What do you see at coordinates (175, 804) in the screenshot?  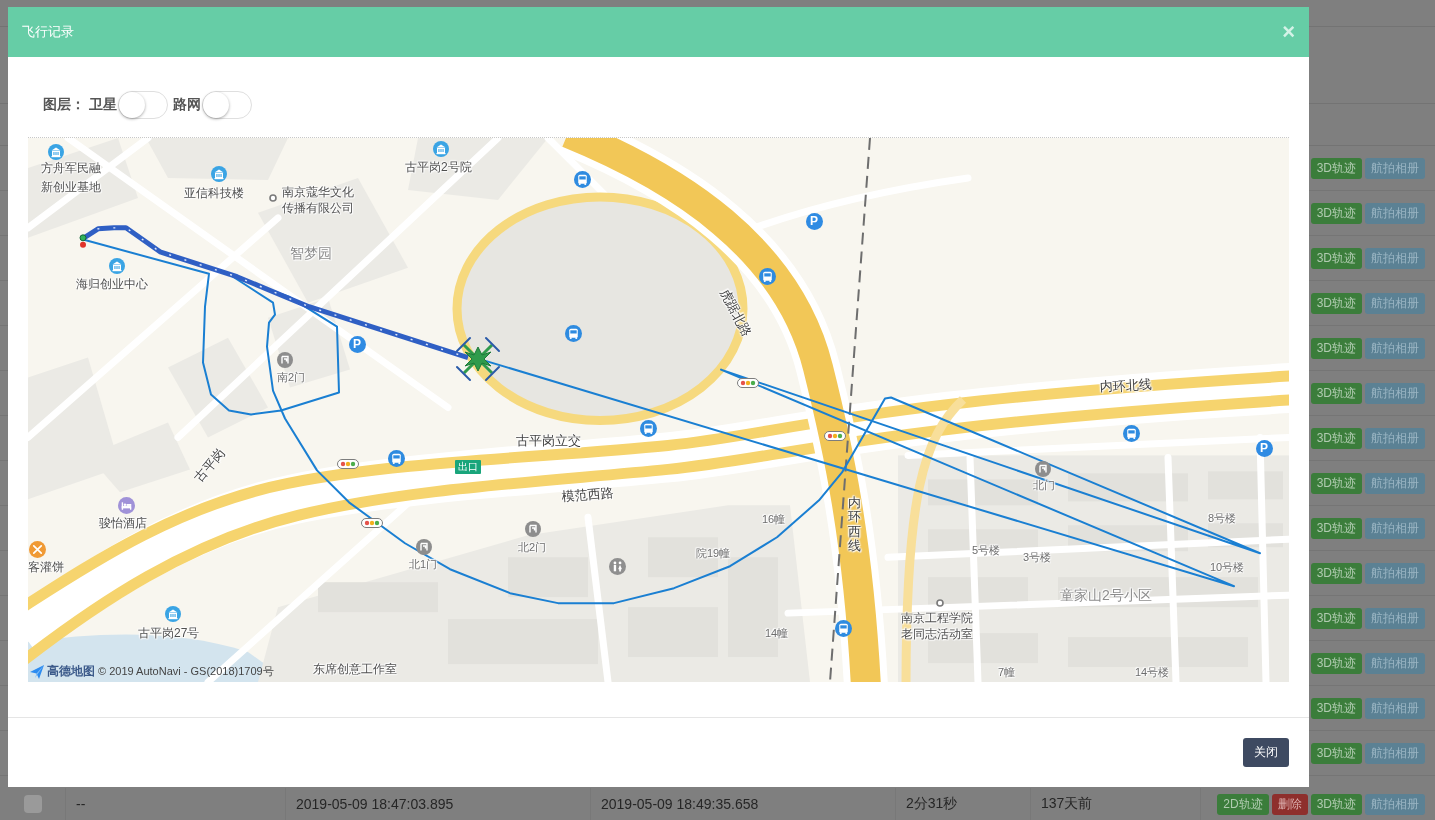 I see `table-cell: --` at bounding box center [175, 804].